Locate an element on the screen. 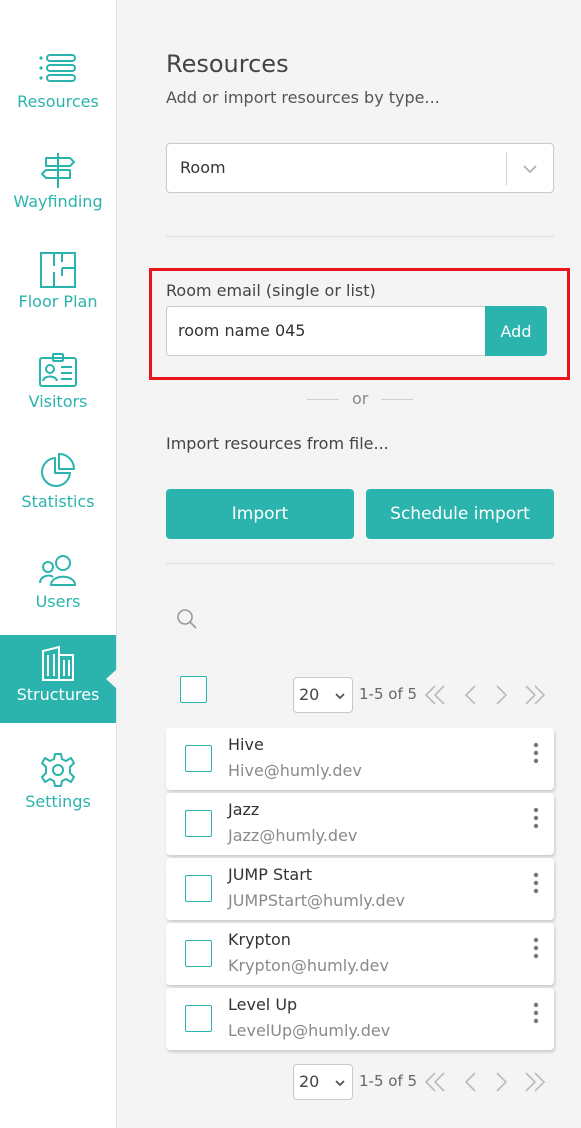  sidebar-item-label: Settings is located at coordinates (58, 801).